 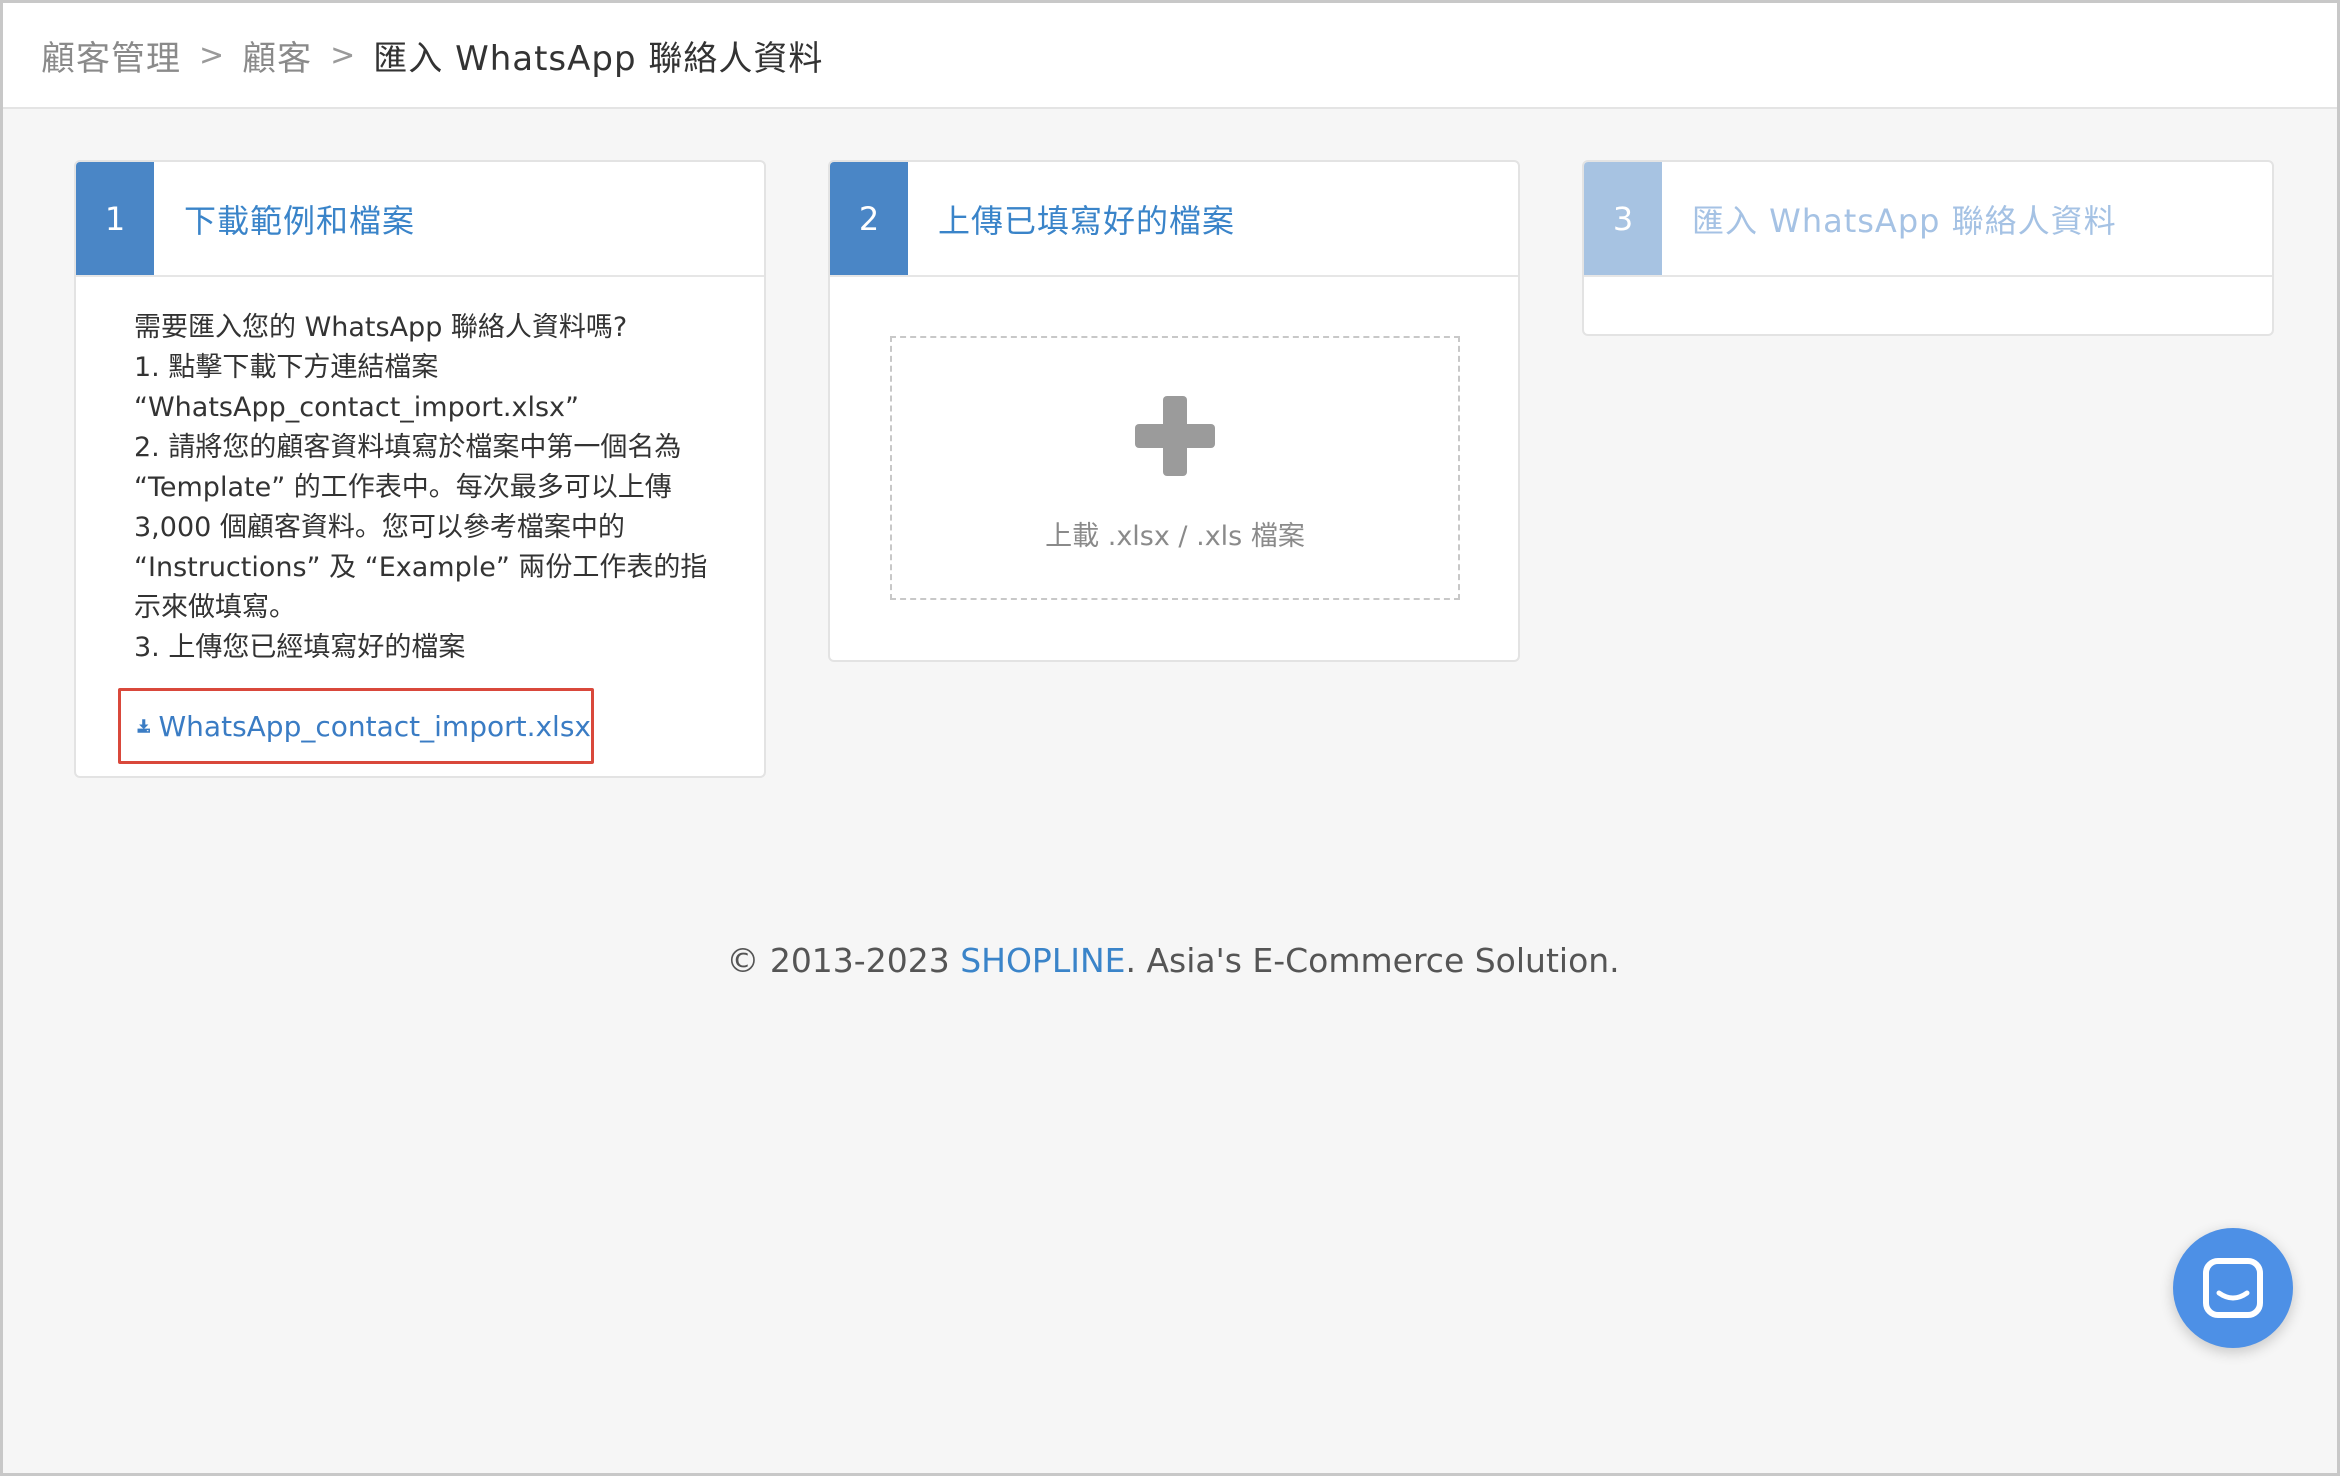 I want to click on instruction-line: “WhatsApp_contact_import.xlsx”, so click(x=357, y=407).